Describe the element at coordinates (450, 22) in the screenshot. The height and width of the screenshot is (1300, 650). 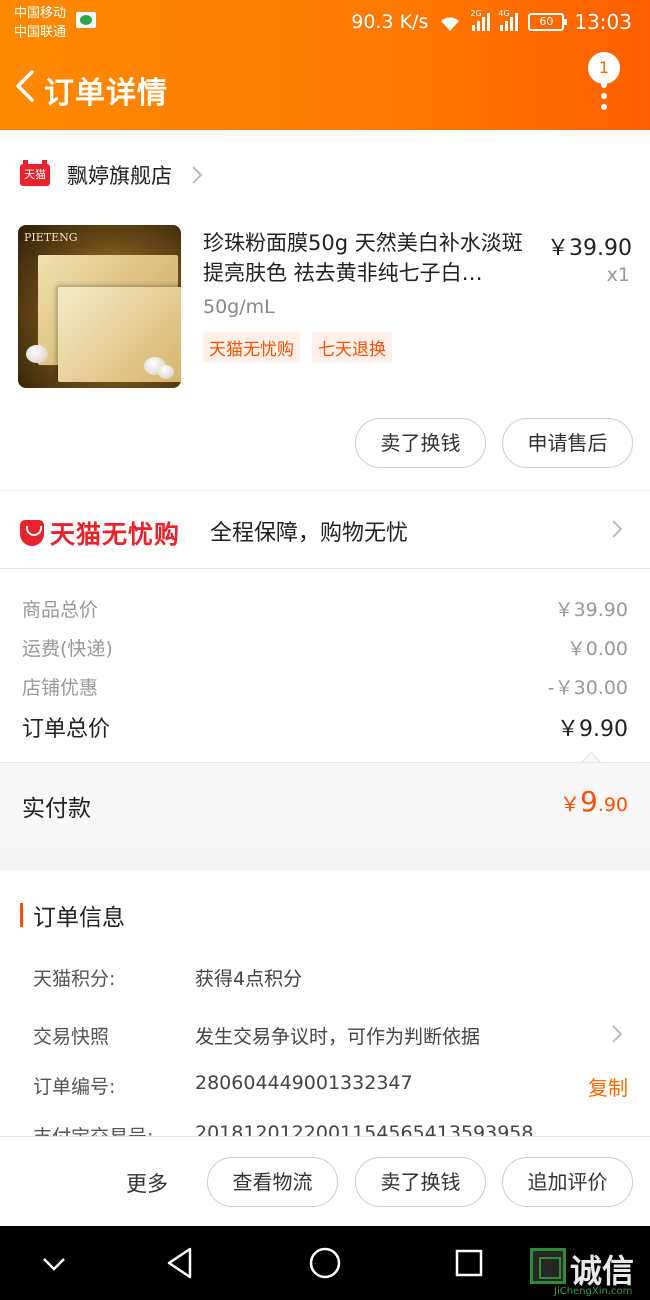
I see `wifi-icon` at that location.